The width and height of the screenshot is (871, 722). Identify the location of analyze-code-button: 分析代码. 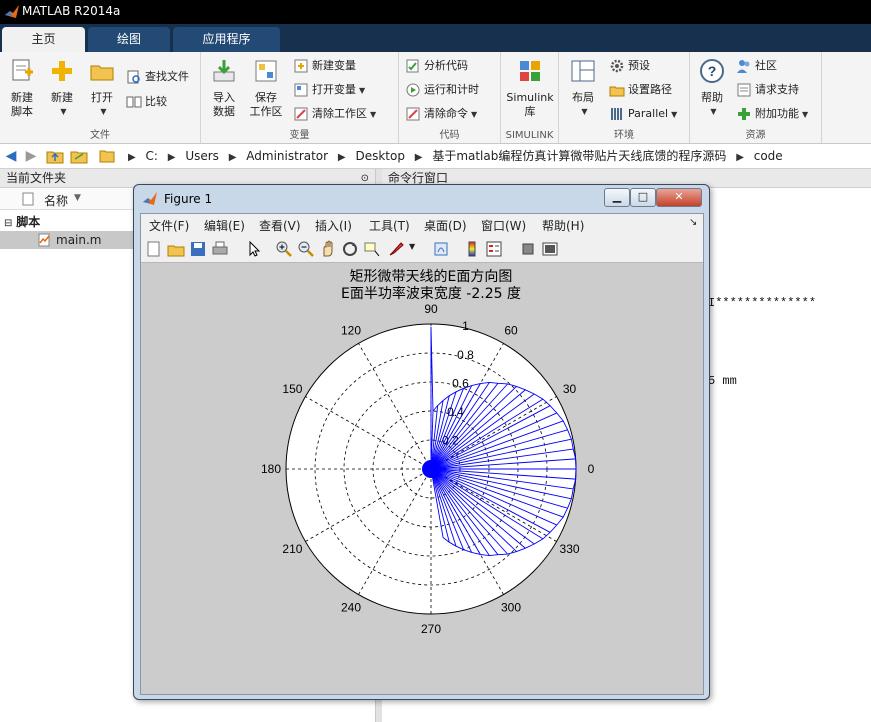
(436, 66).